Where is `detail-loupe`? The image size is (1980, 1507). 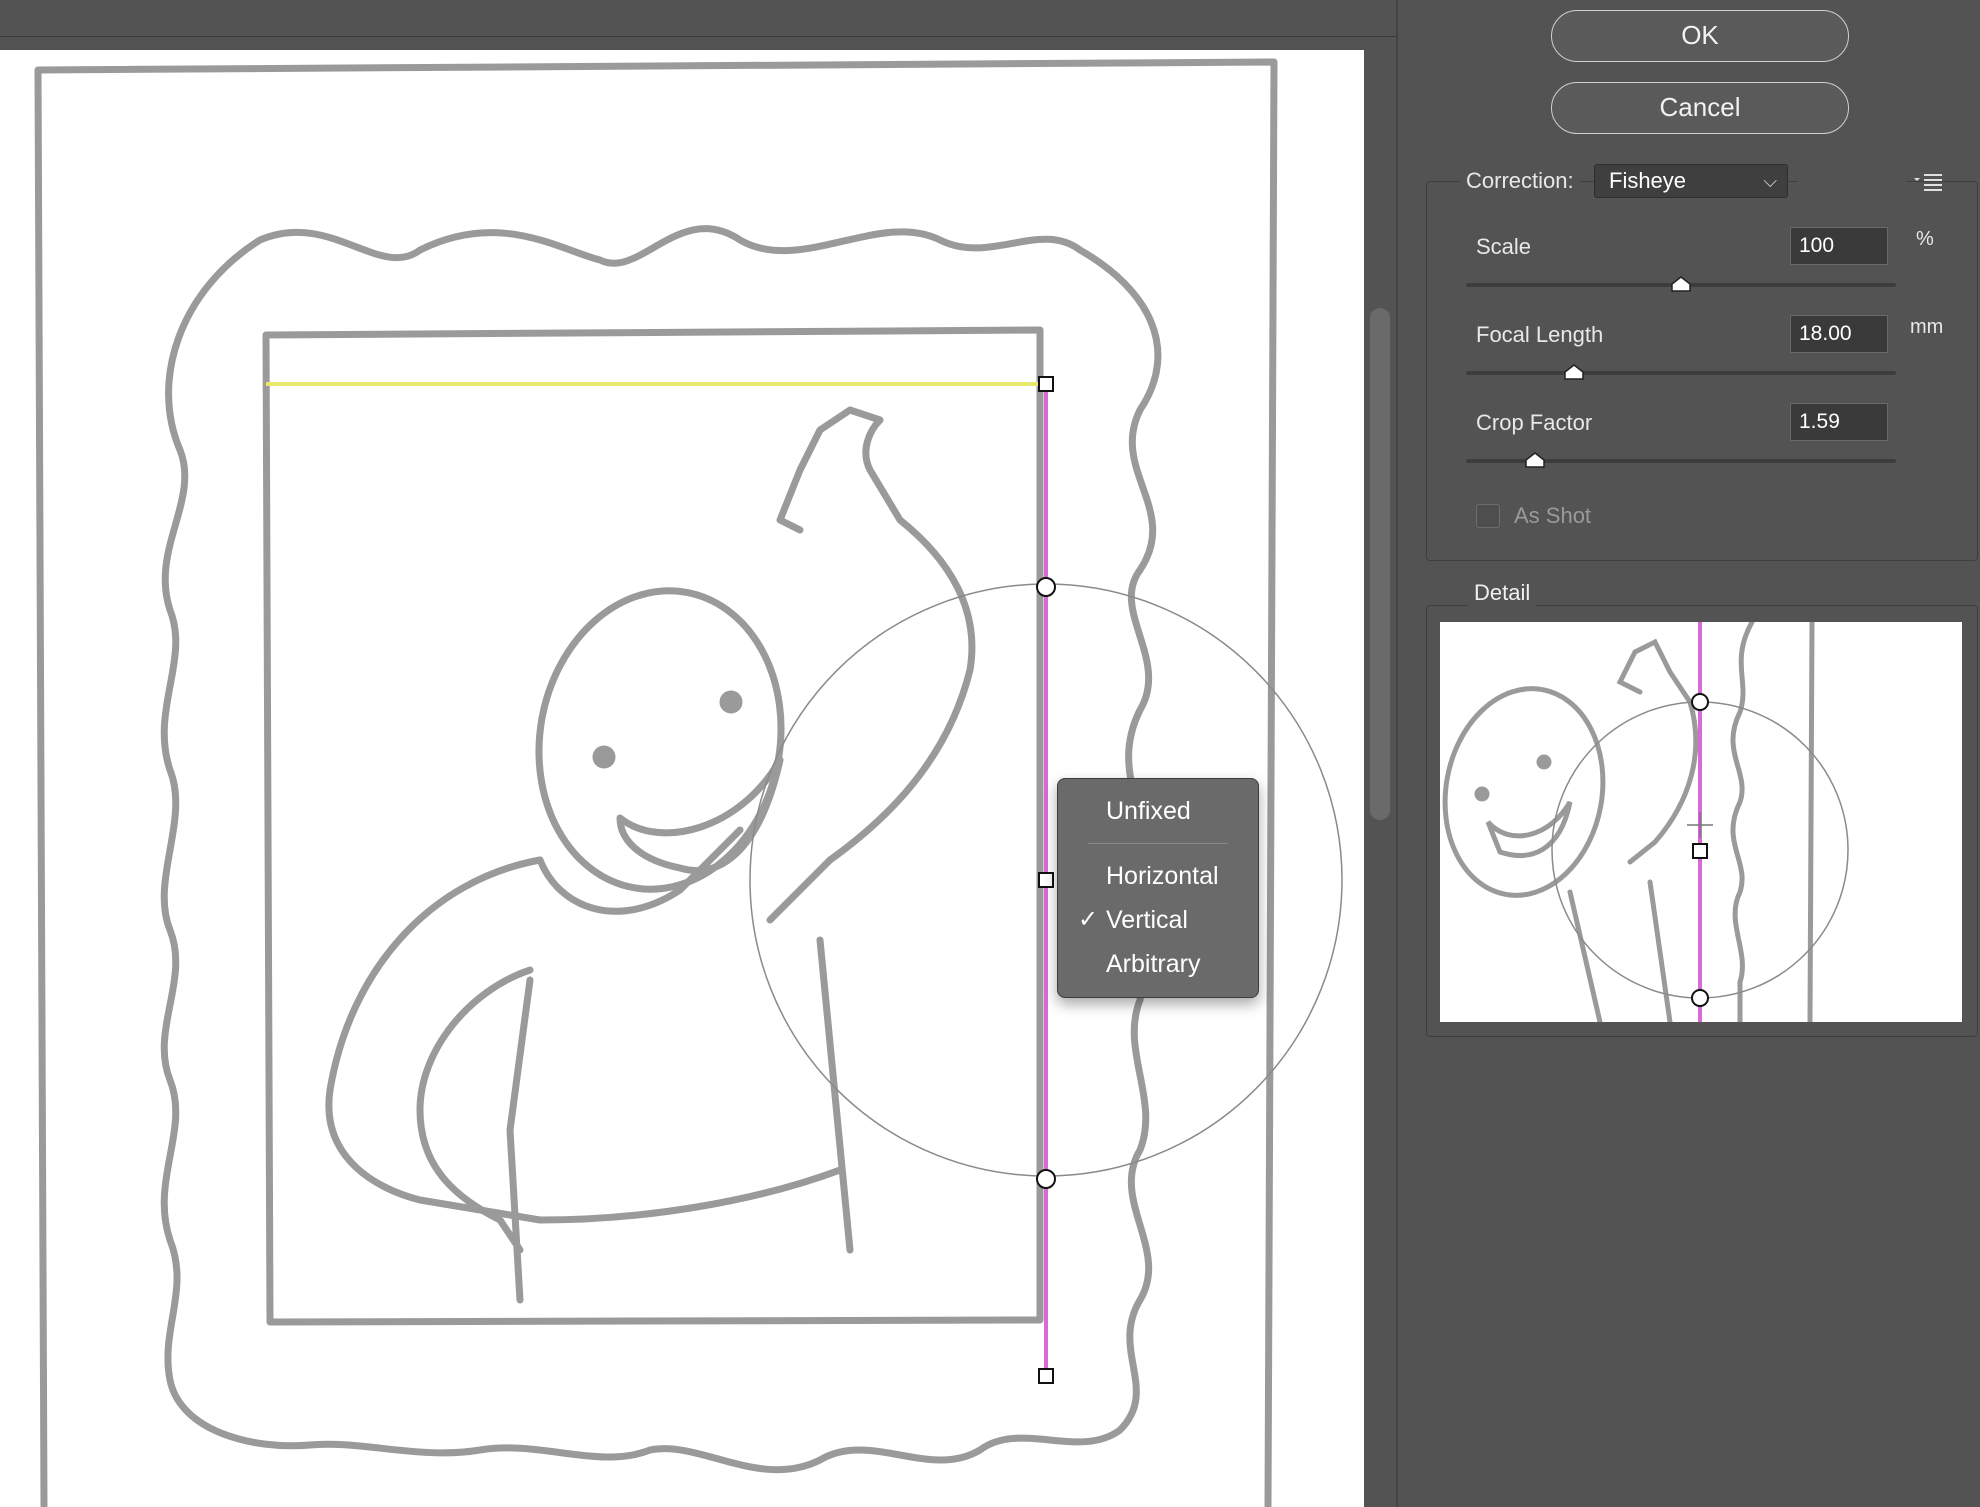
detail-loupe is located at coordinates (1701, 822).